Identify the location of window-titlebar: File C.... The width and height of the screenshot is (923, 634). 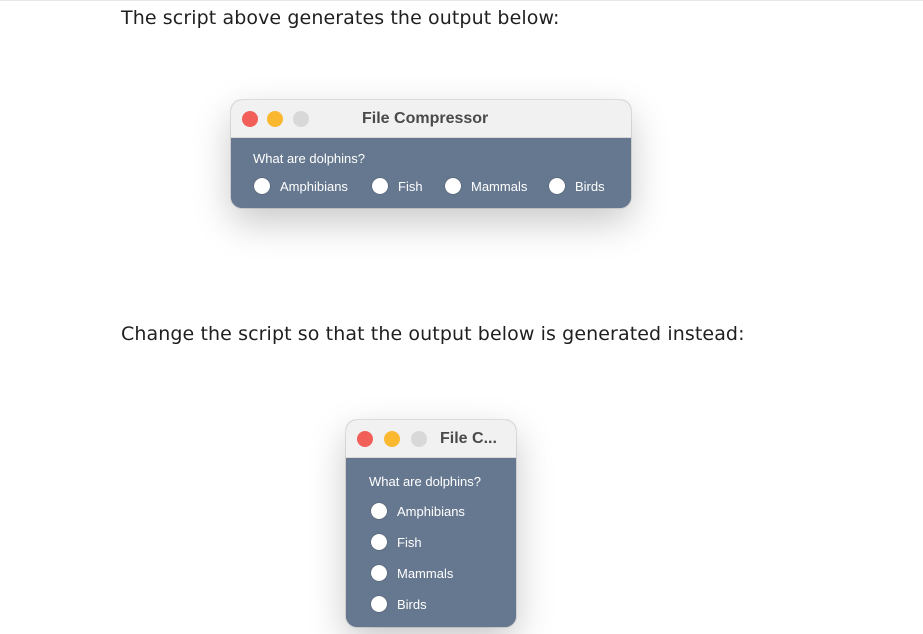
(431, 439).